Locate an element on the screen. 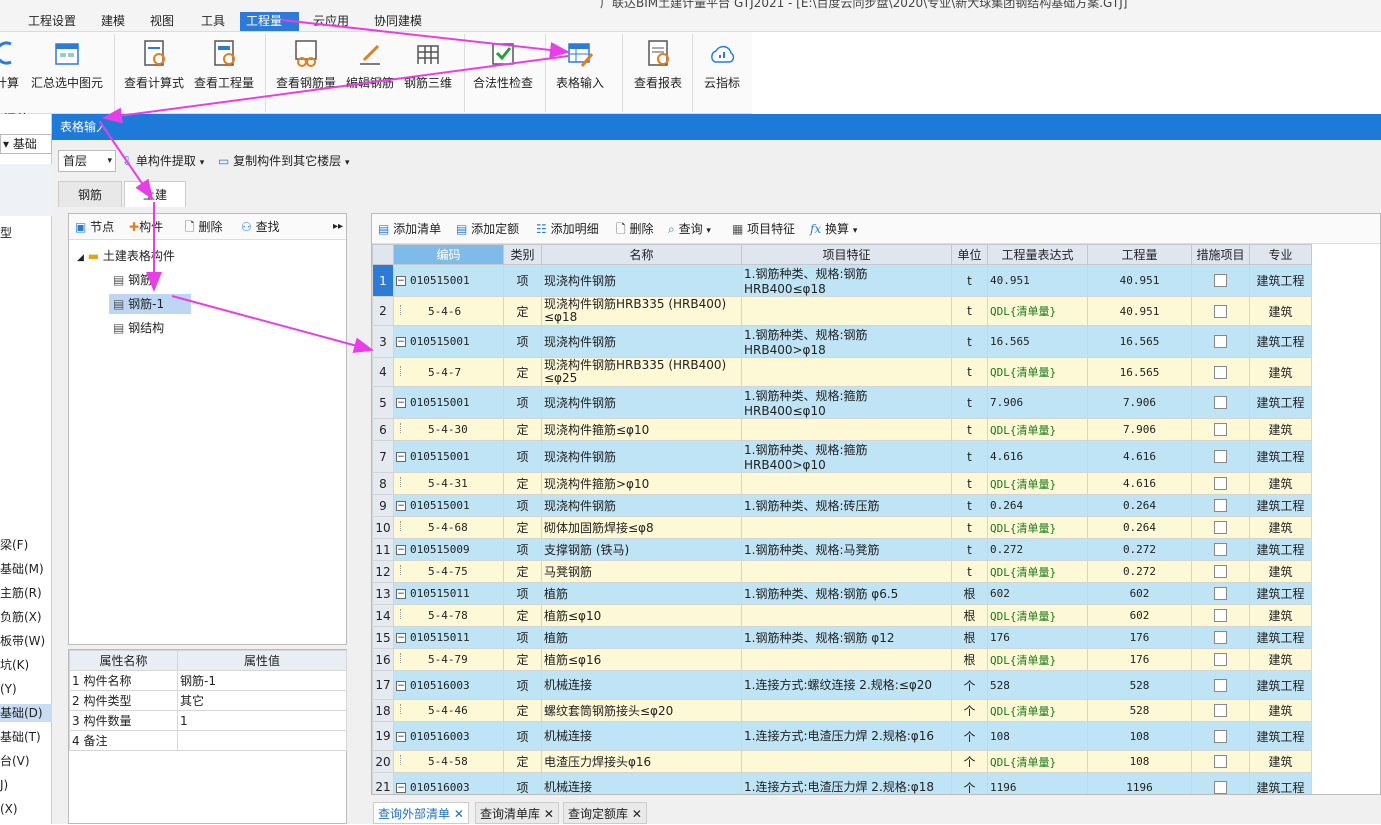 The width and height of the screenshot is (1381, 825). add-component-button: ✚构件 is located at coordinates (146, 227).